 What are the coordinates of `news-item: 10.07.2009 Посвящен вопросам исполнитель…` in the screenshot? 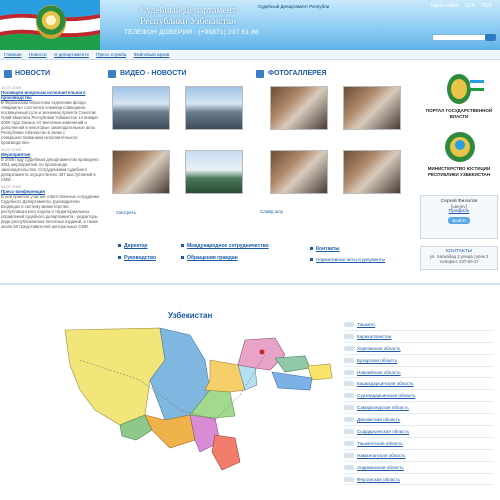 It's located at (50, 115).